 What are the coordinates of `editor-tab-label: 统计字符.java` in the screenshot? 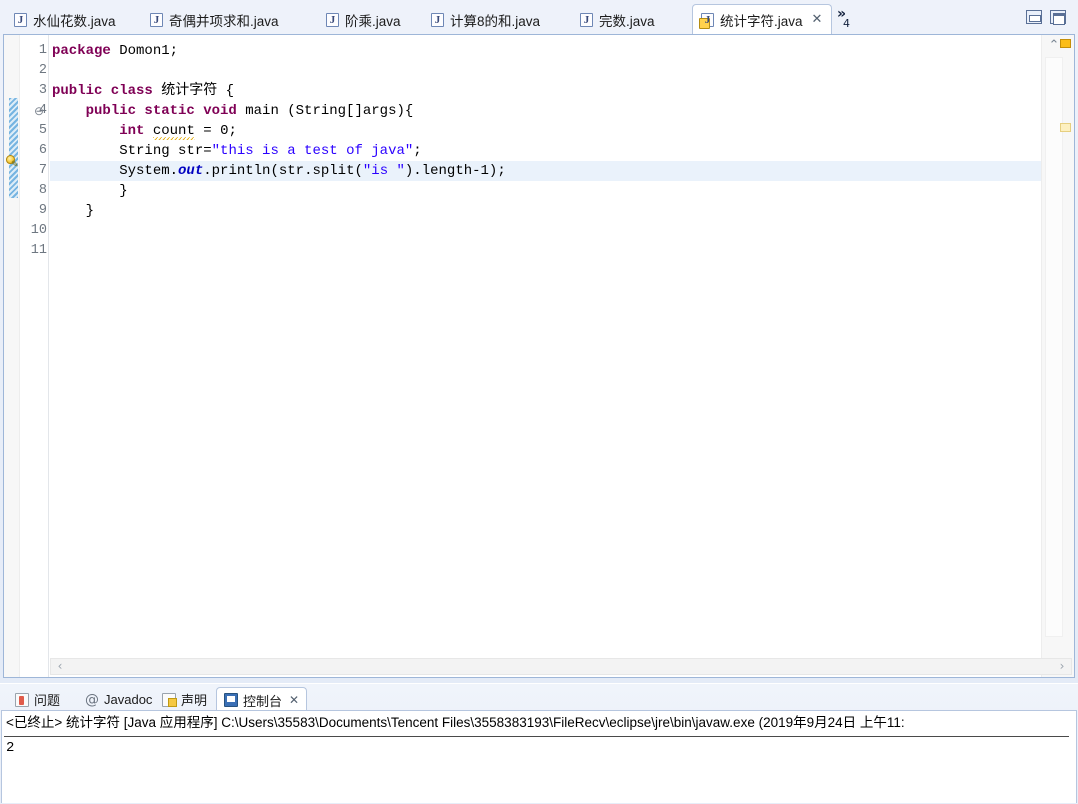 It's located at (761, 21).